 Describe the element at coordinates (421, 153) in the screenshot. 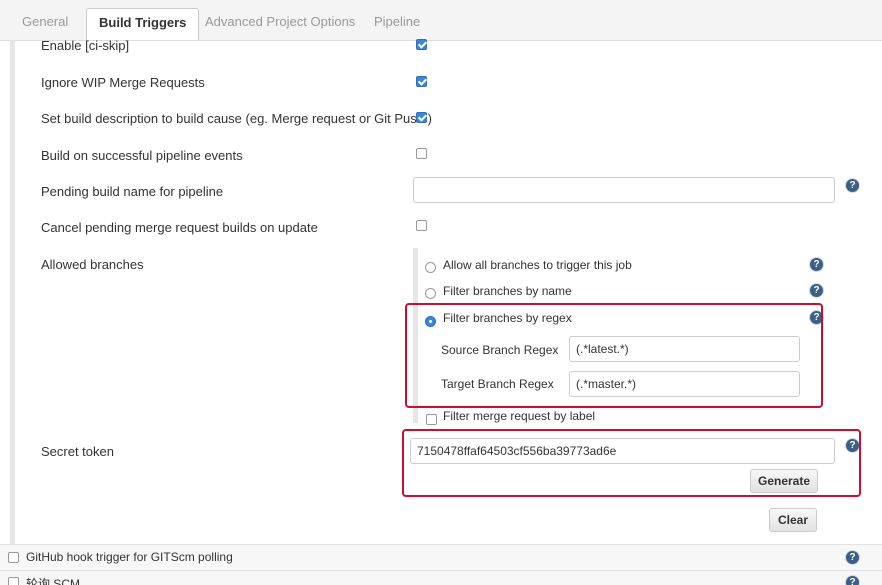

I see `pipeline-events-checkbox` at that location.